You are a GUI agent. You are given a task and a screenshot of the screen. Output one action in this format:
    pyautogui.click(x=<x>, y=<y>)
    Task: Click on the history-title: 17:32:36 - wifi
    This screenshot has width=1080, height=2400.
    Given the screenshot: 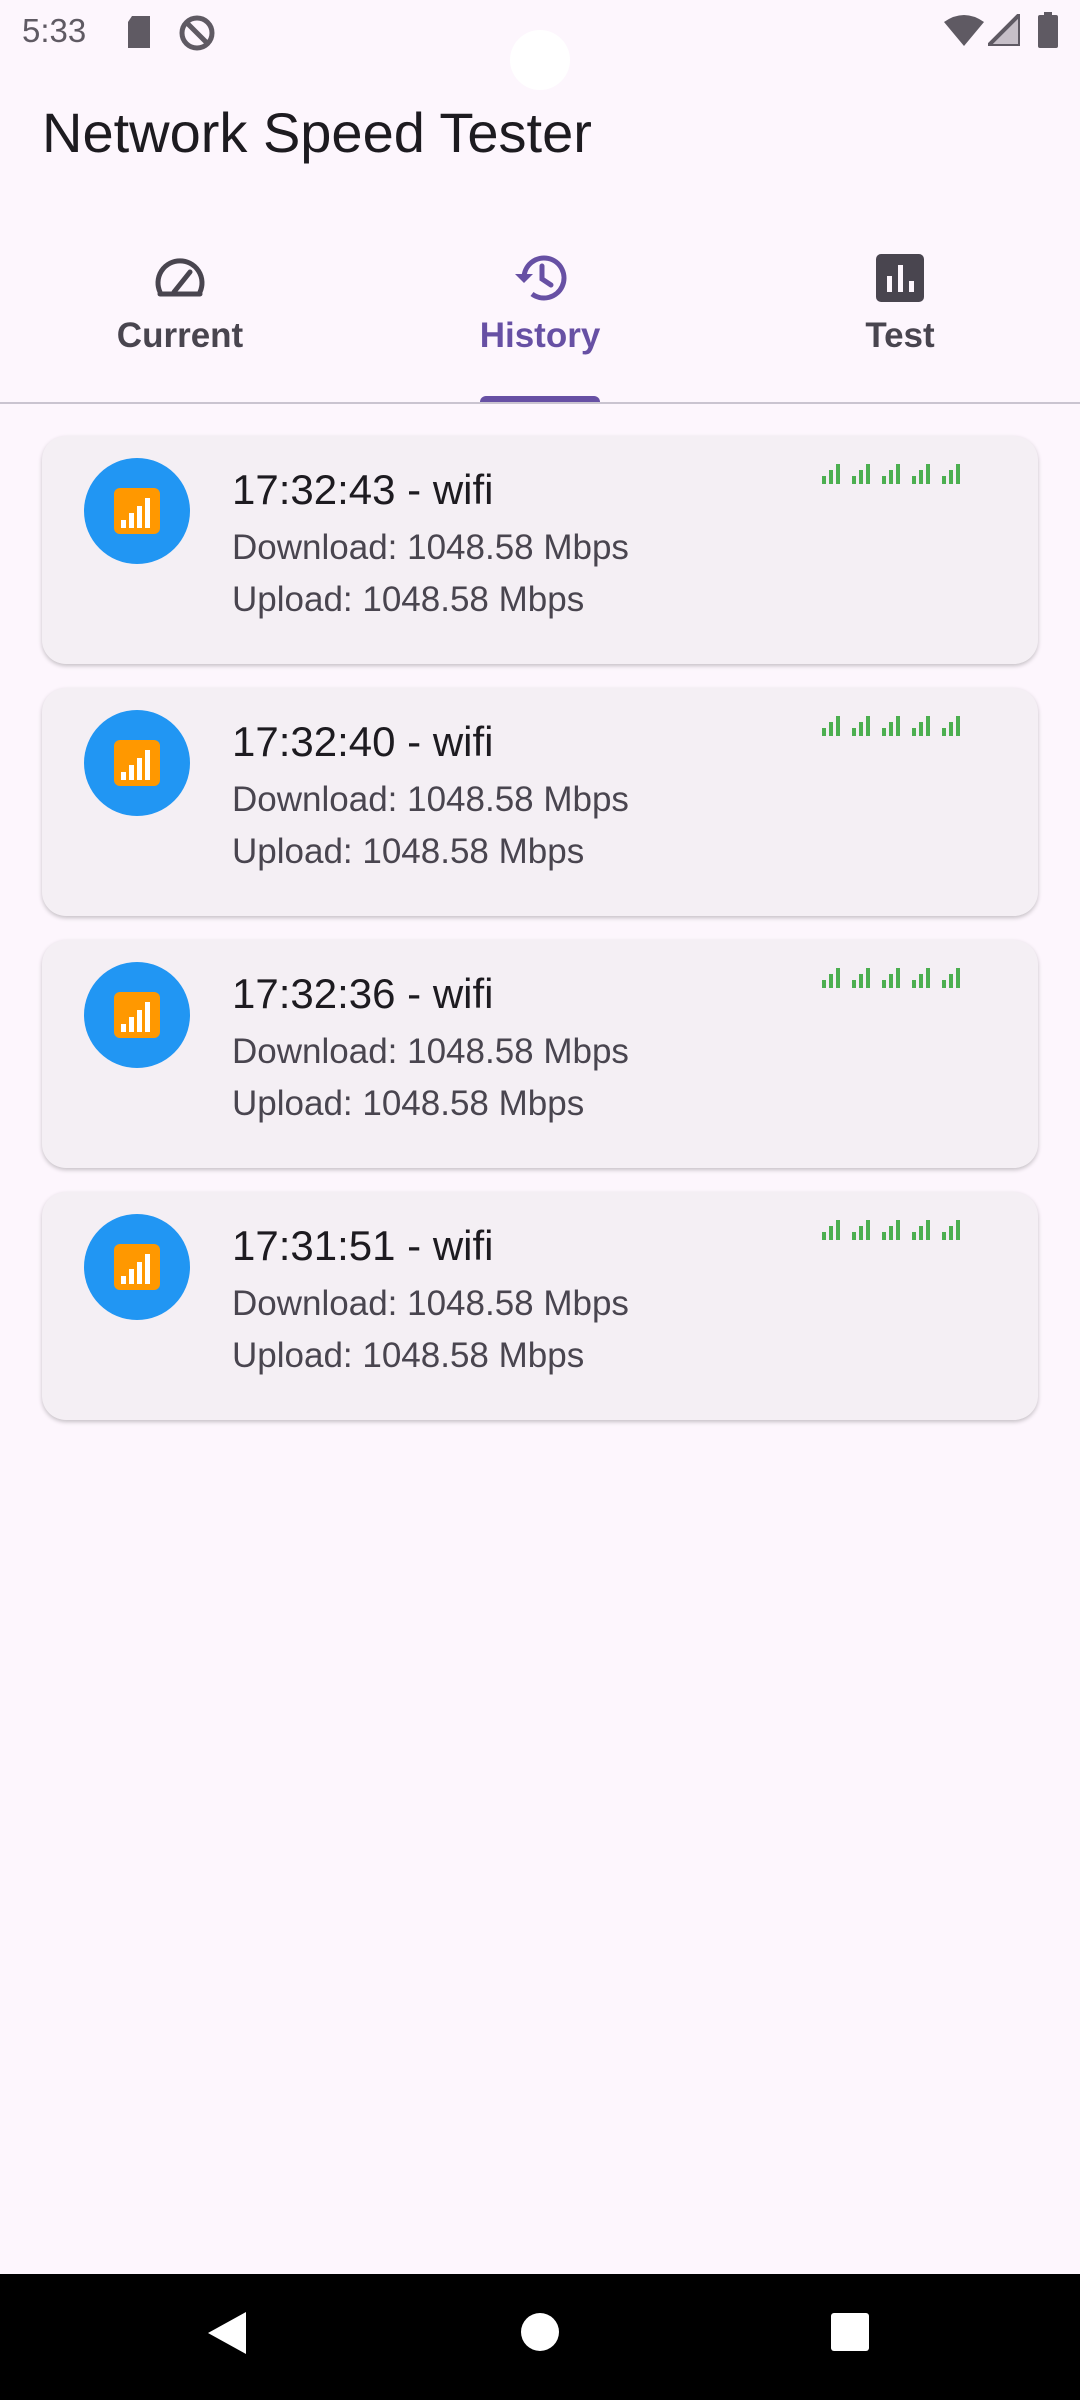 What is the action you would take?
    pyautogui.click(x=363, y=993)
    